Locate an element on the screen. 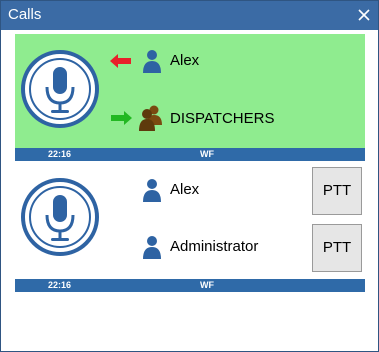 Image resolution: width=379 pixels, height=352 pixels. participant-row: Administrator is located at coordinates (227, 247).